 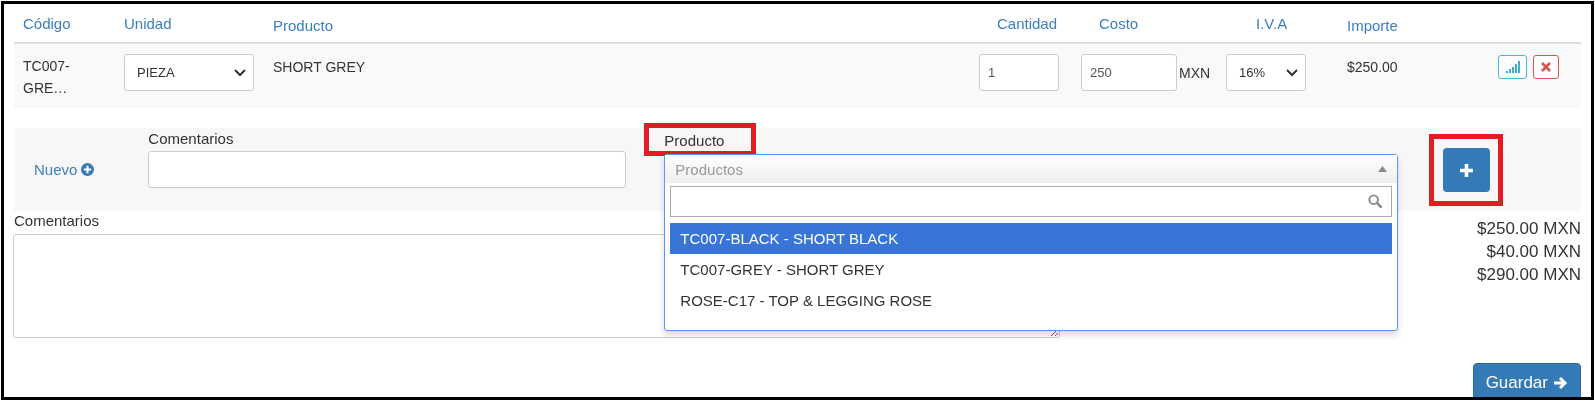 I want to click on dropdown-option: TC007-GREY - SHORT GREY, so click(x=1031, y=269).